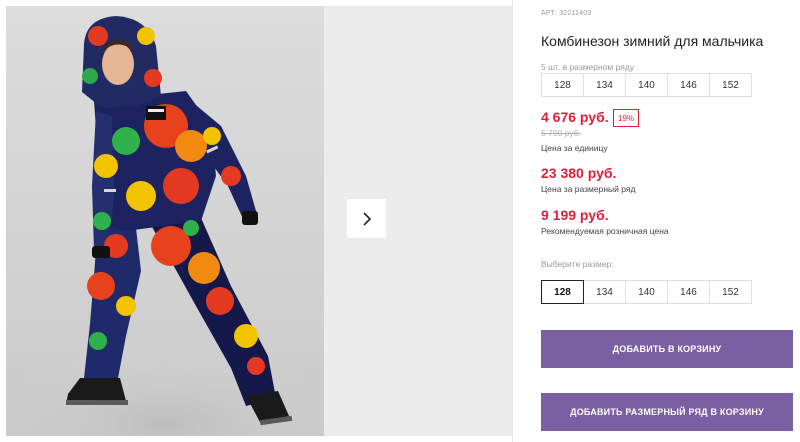 Image resolution: width=800 pixels, height=442 pixels. I want to click on size-option: 146, so click(688, 292).